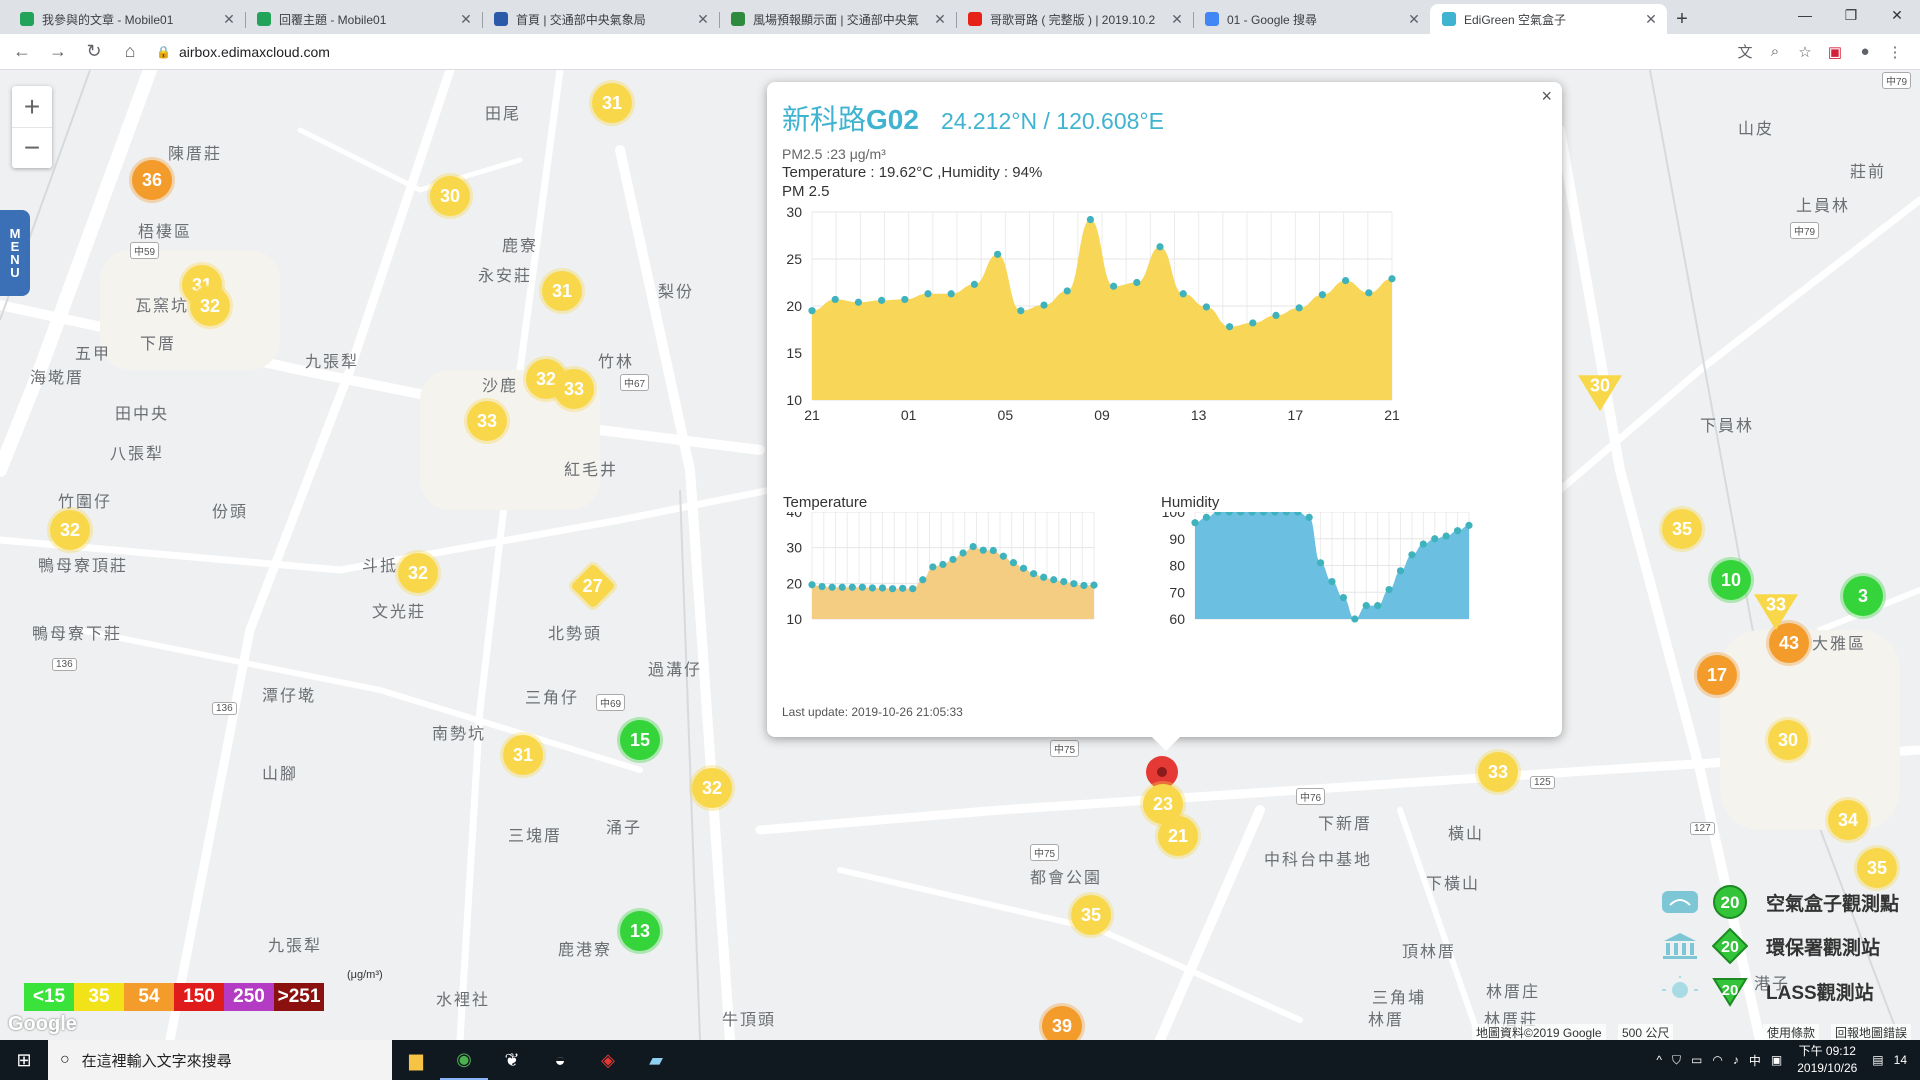 Image resolution: width=1920 pixels, height=1080 pixels. I want to click on reload-icon: ↻, so click(94, 52).